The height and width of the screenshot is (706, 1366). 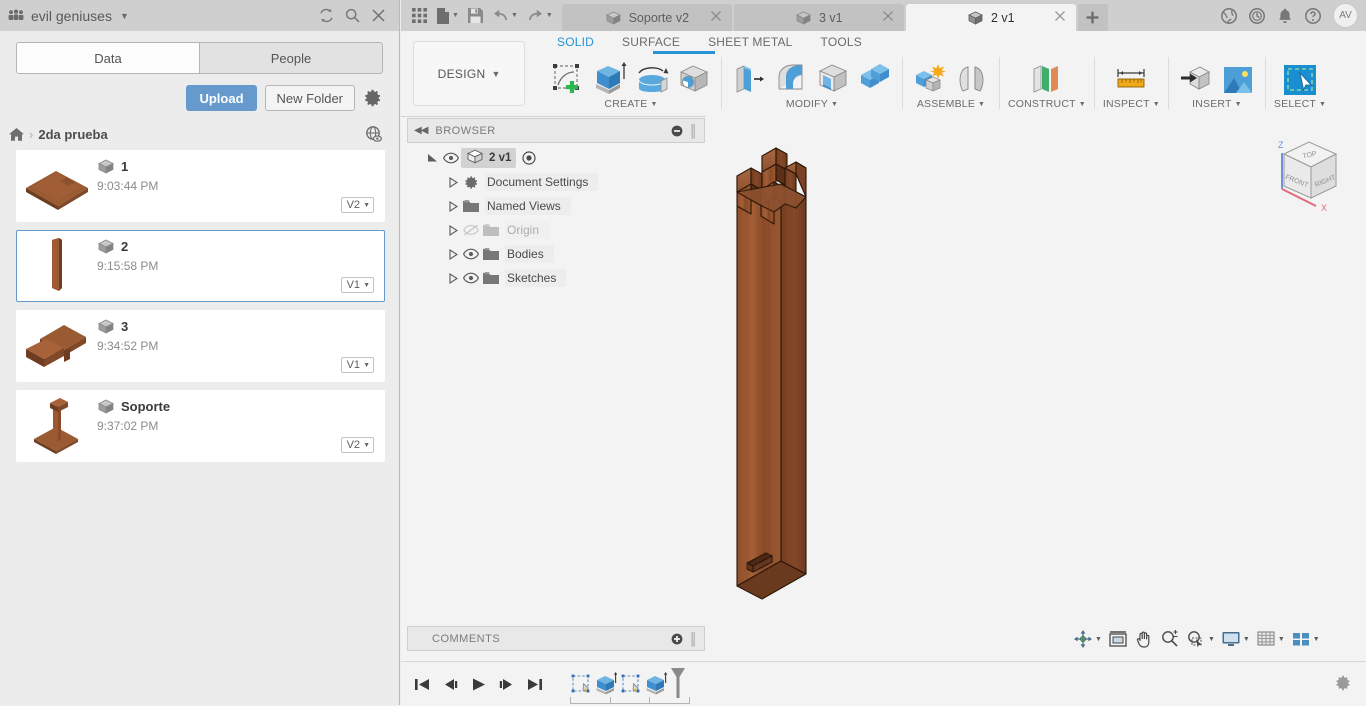 I want to click on search-icon, so click(x=352, y=16).